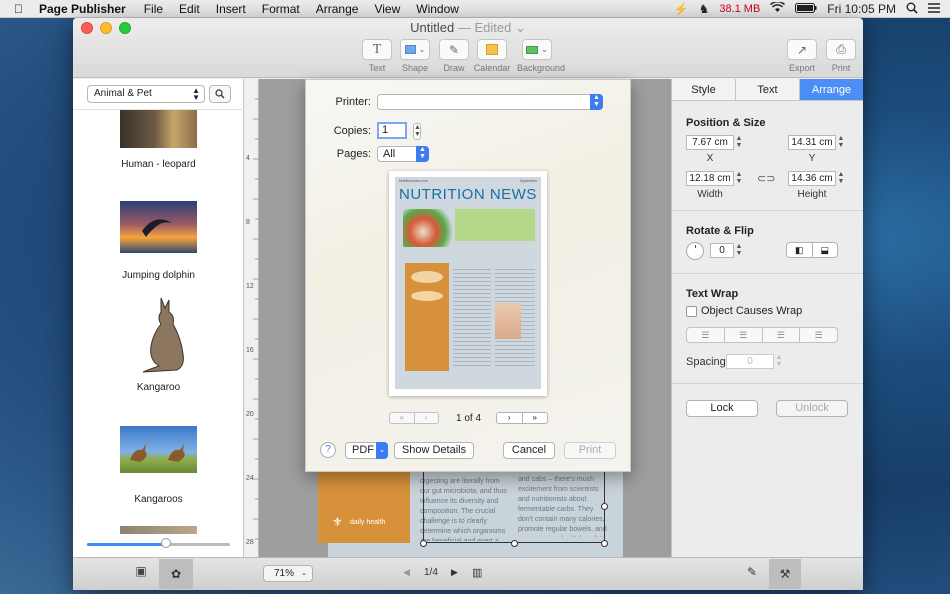 The height and width of the screenshot is (594, 950). What do you see at coordinates (510, 418) in the screenshot?
I see `next-page-icon: ›` at bounding box center [510, 418].